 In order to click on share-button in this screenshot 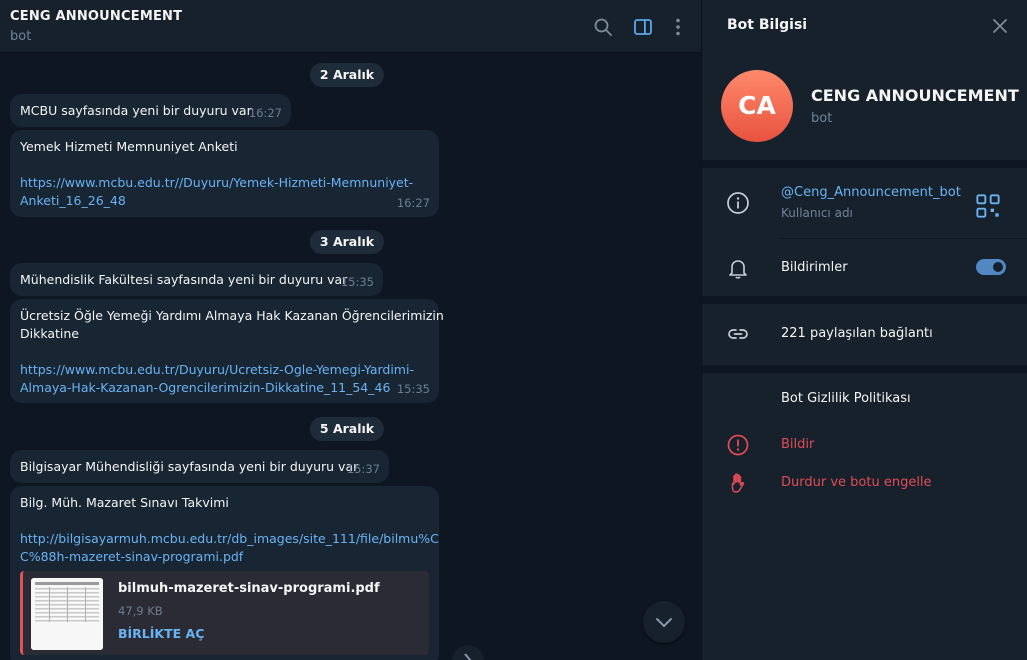, I will do `click(468, 652)`.